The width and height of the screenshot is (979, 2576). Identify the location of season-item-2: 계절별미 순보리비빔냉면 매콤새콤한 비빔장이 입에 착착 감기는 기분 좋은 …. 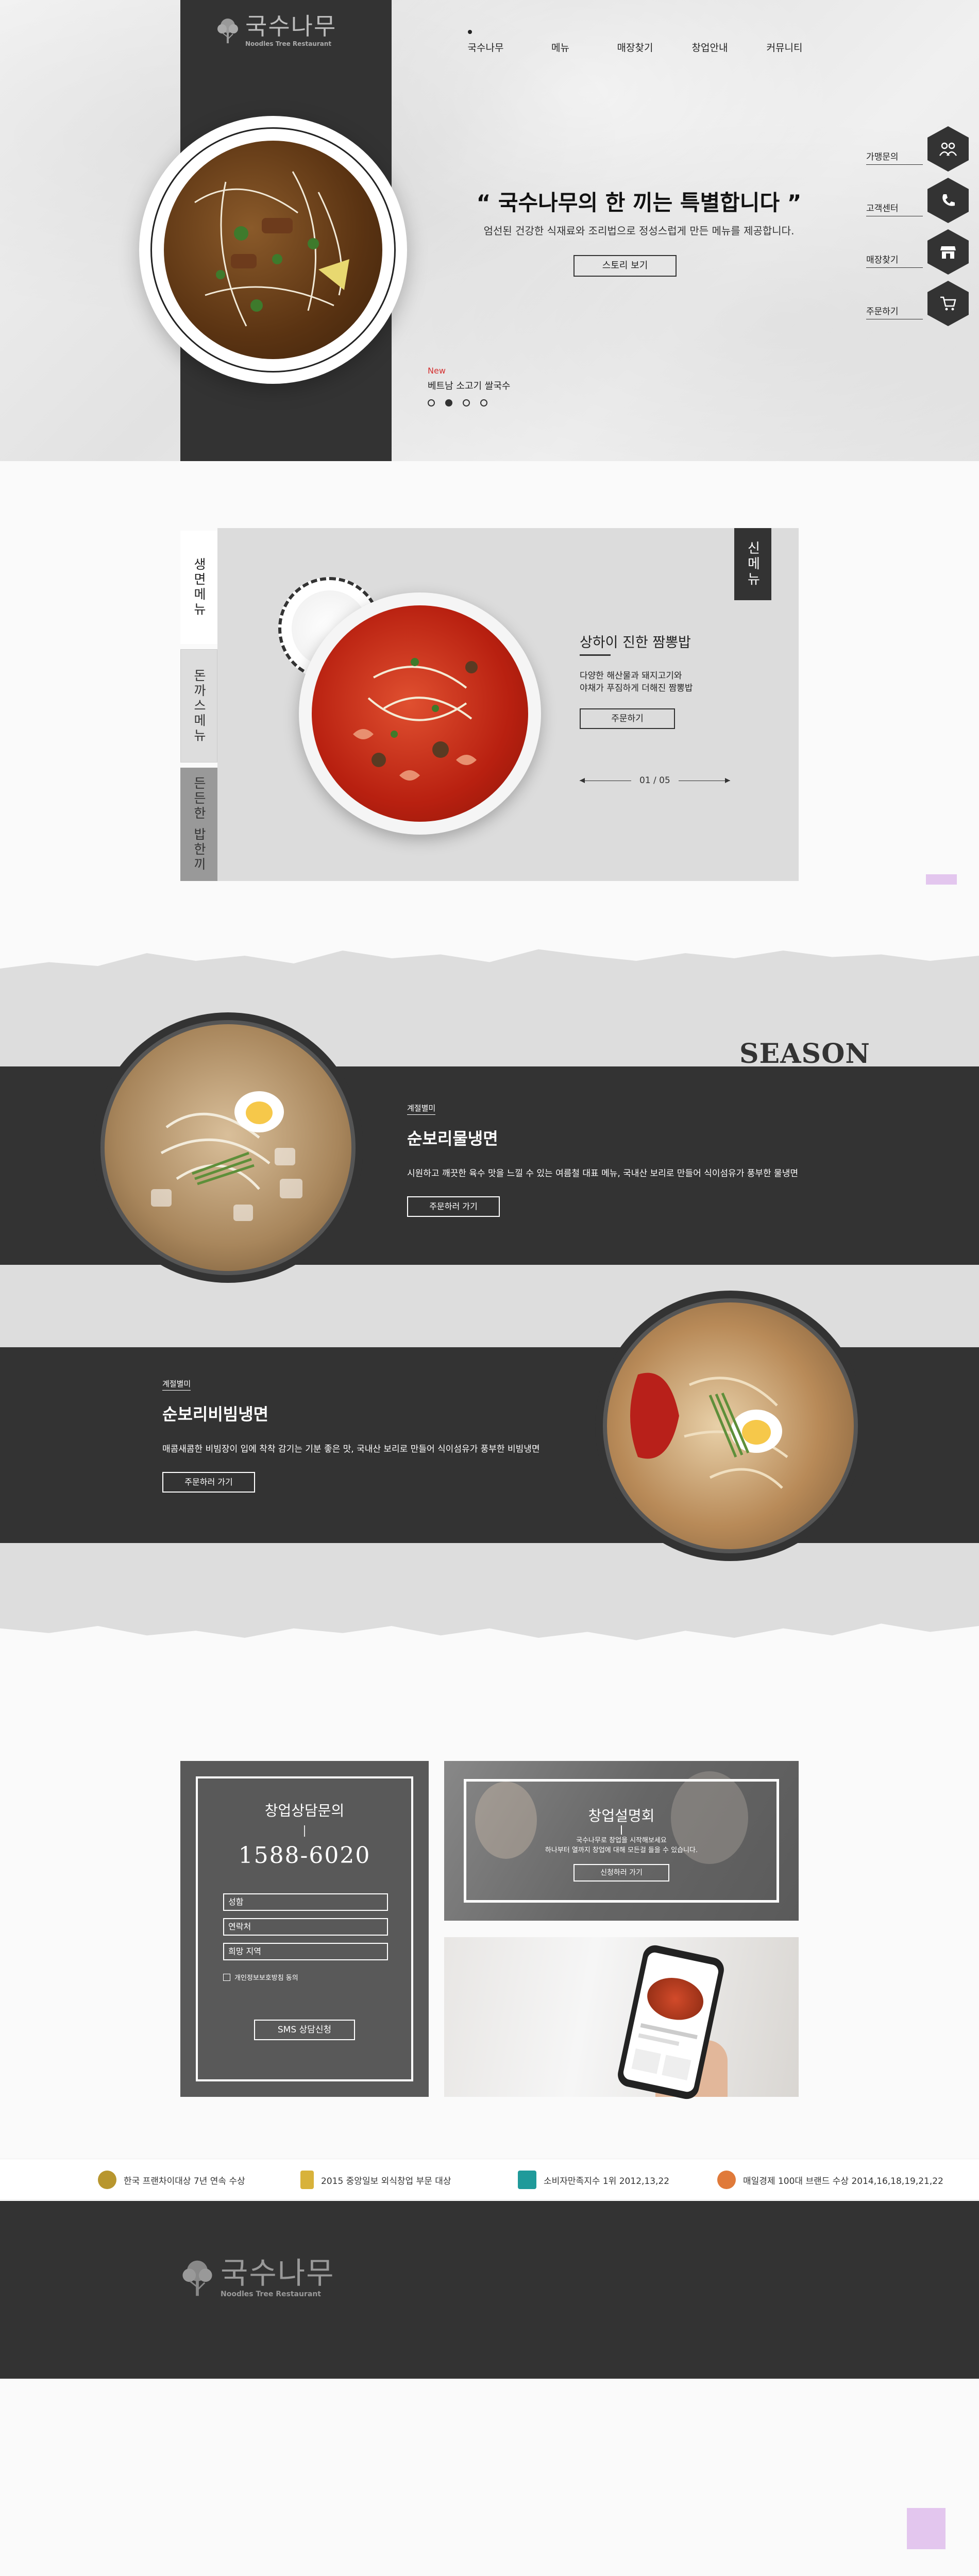
(351, 1435).